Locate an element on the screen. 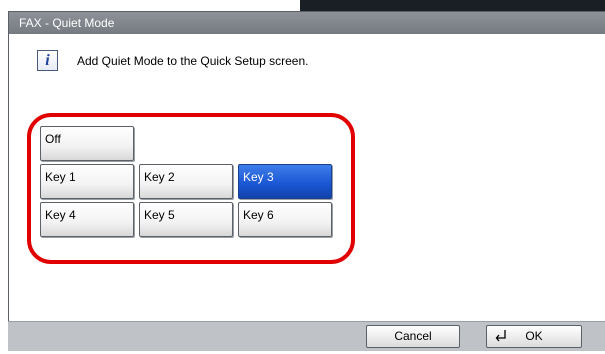 Image resolution: width=605 pixels, height=354 pixels. key-4-button: Key 4 is located at coordinates (87, 219).